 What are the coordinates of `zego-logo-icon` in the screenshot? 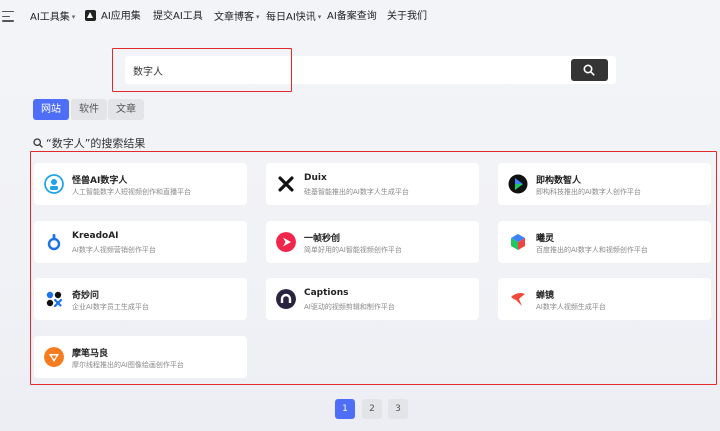 It's located at (518, 184).